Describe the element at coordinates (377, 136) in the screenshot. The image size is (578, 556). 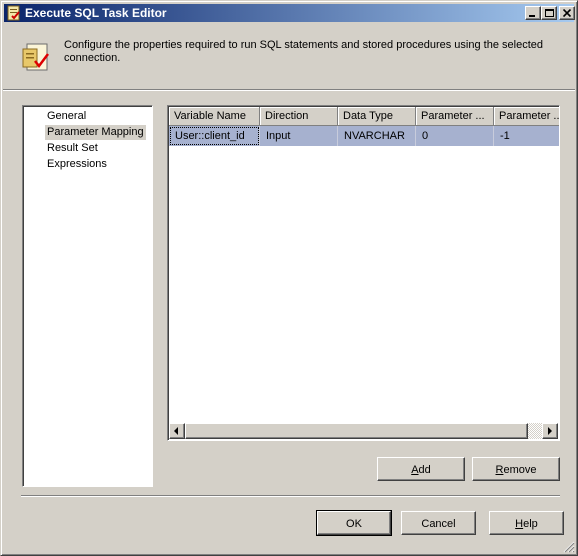
I see `cell-data-type: NVARCHAR` at that location.